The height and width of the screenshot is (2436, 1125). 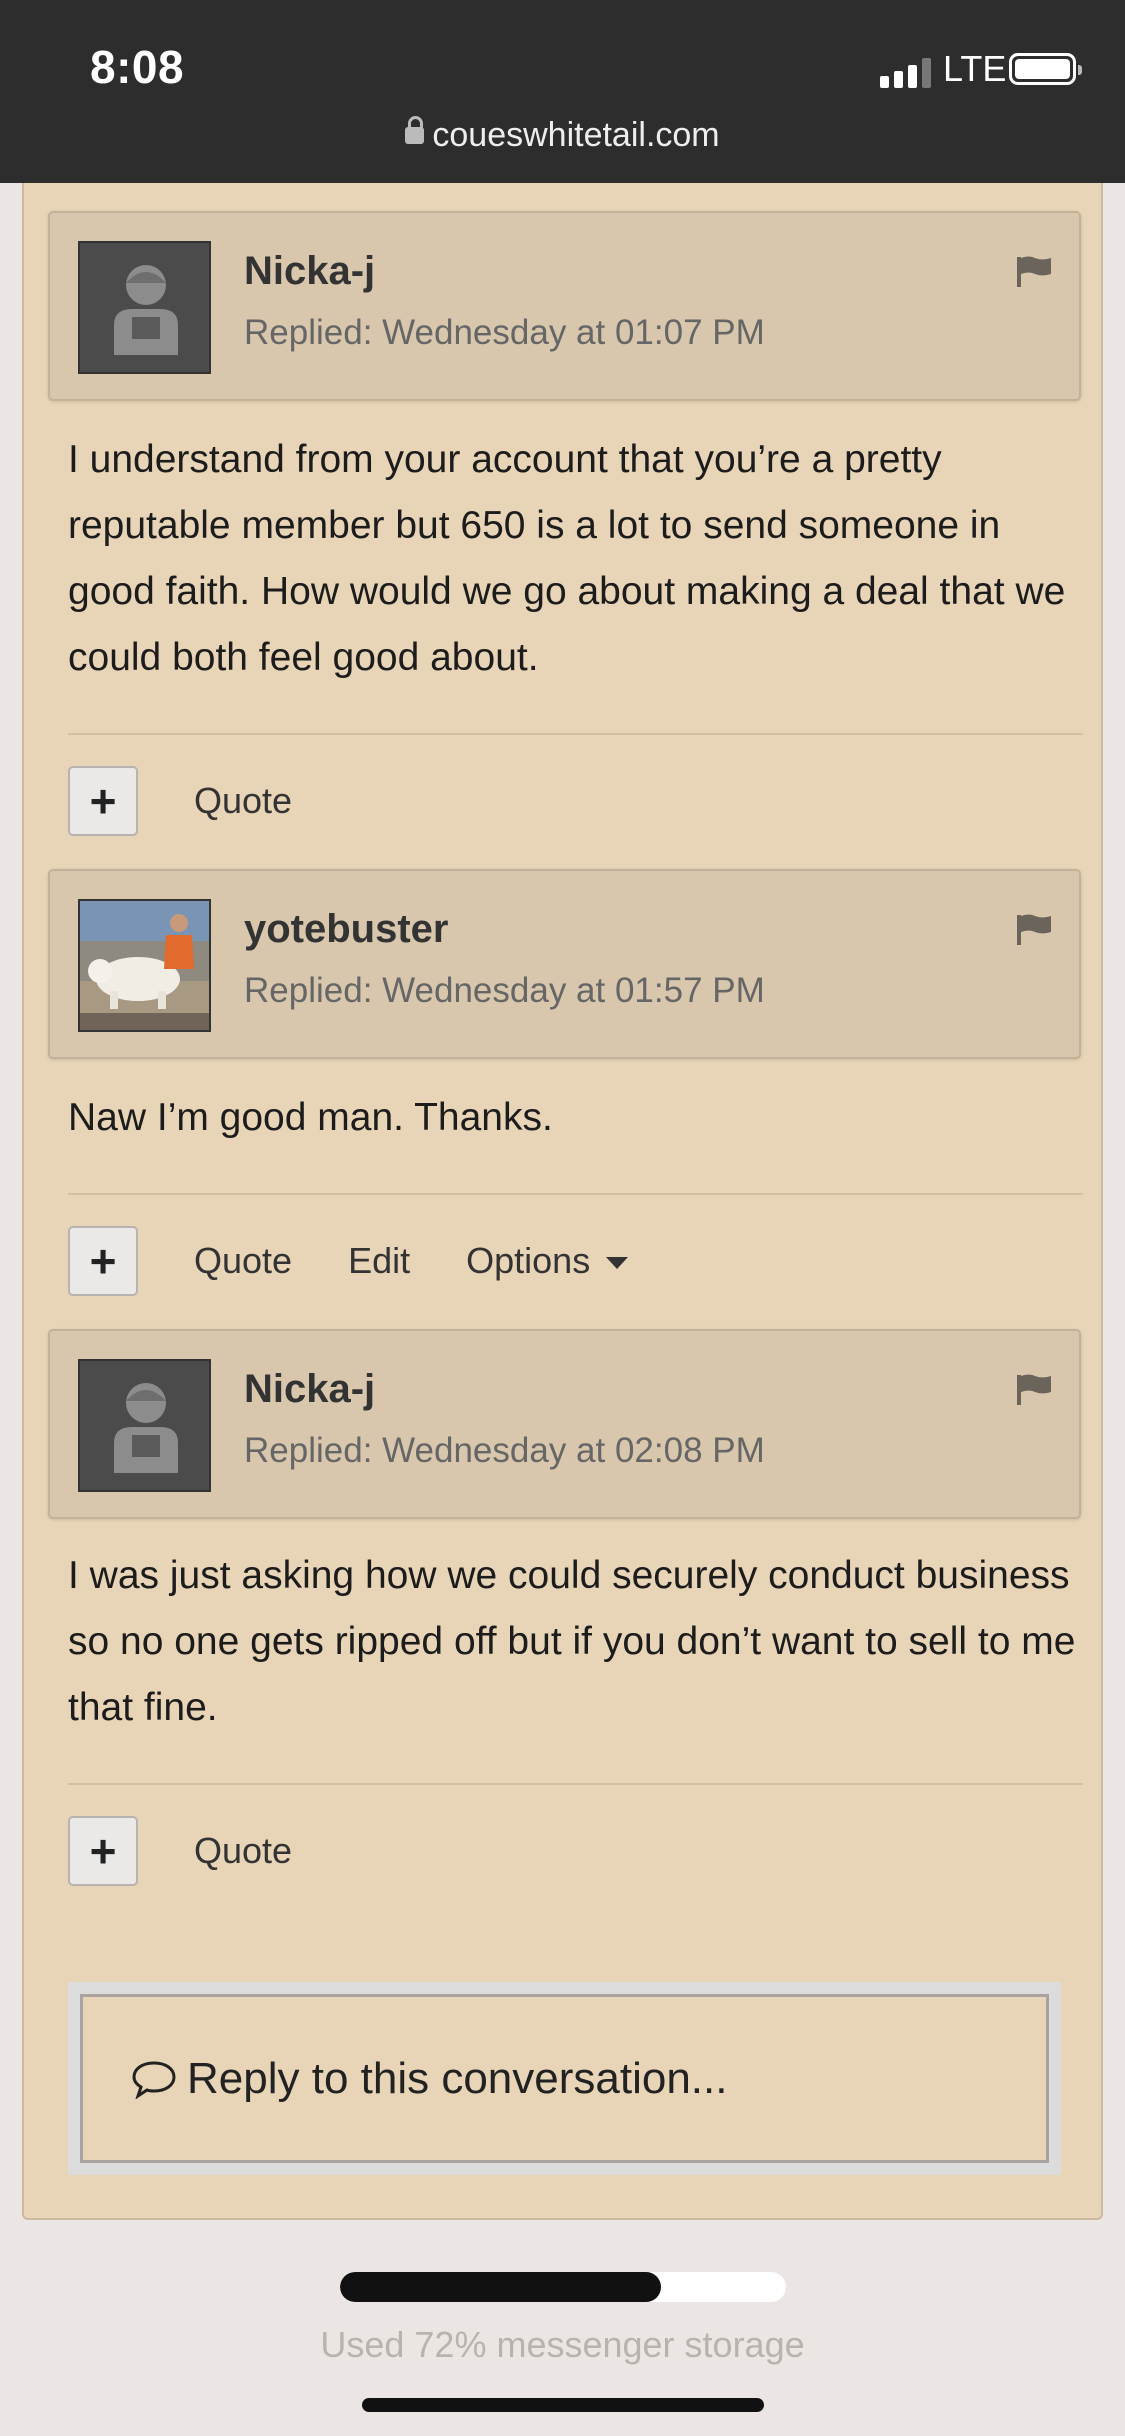 I want to click on options-dropdown: Options, so click(x=547, y=1261).